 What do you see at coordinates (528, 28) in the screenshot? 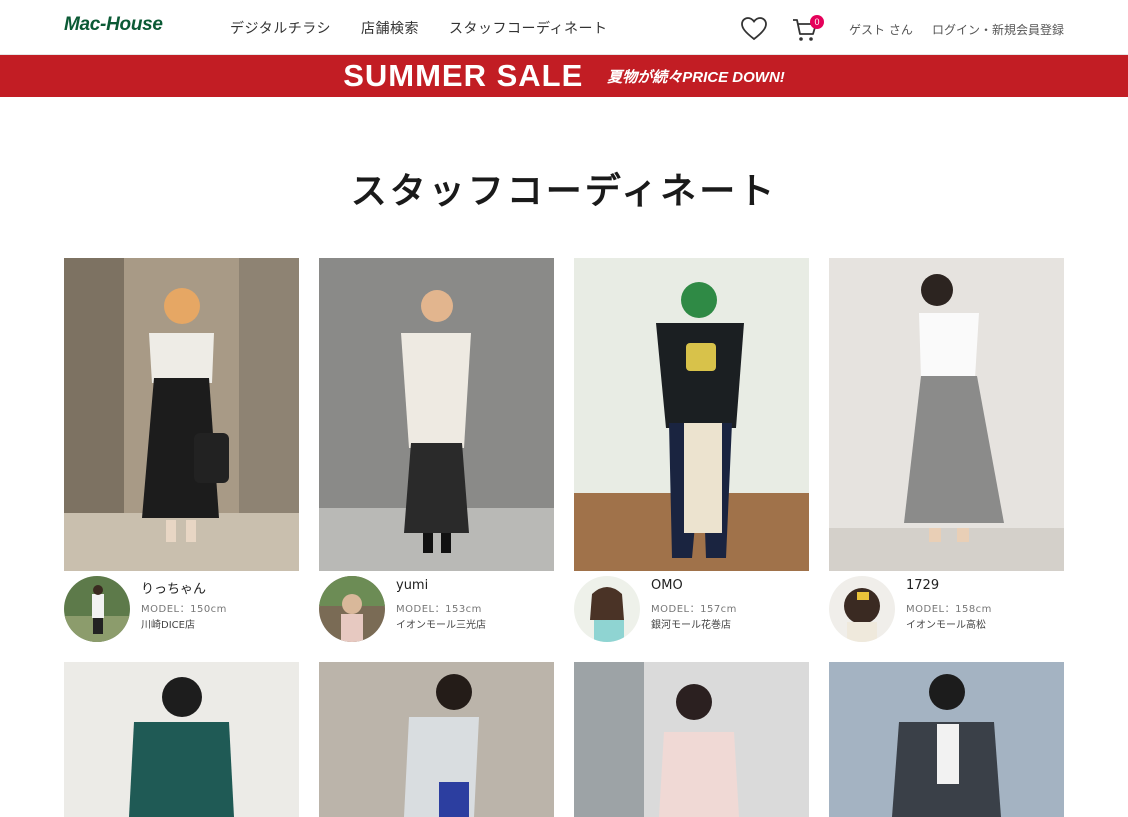
I see `nav-staff-coordinate: スタッフコーディネート` at bounding box center [528, 28].